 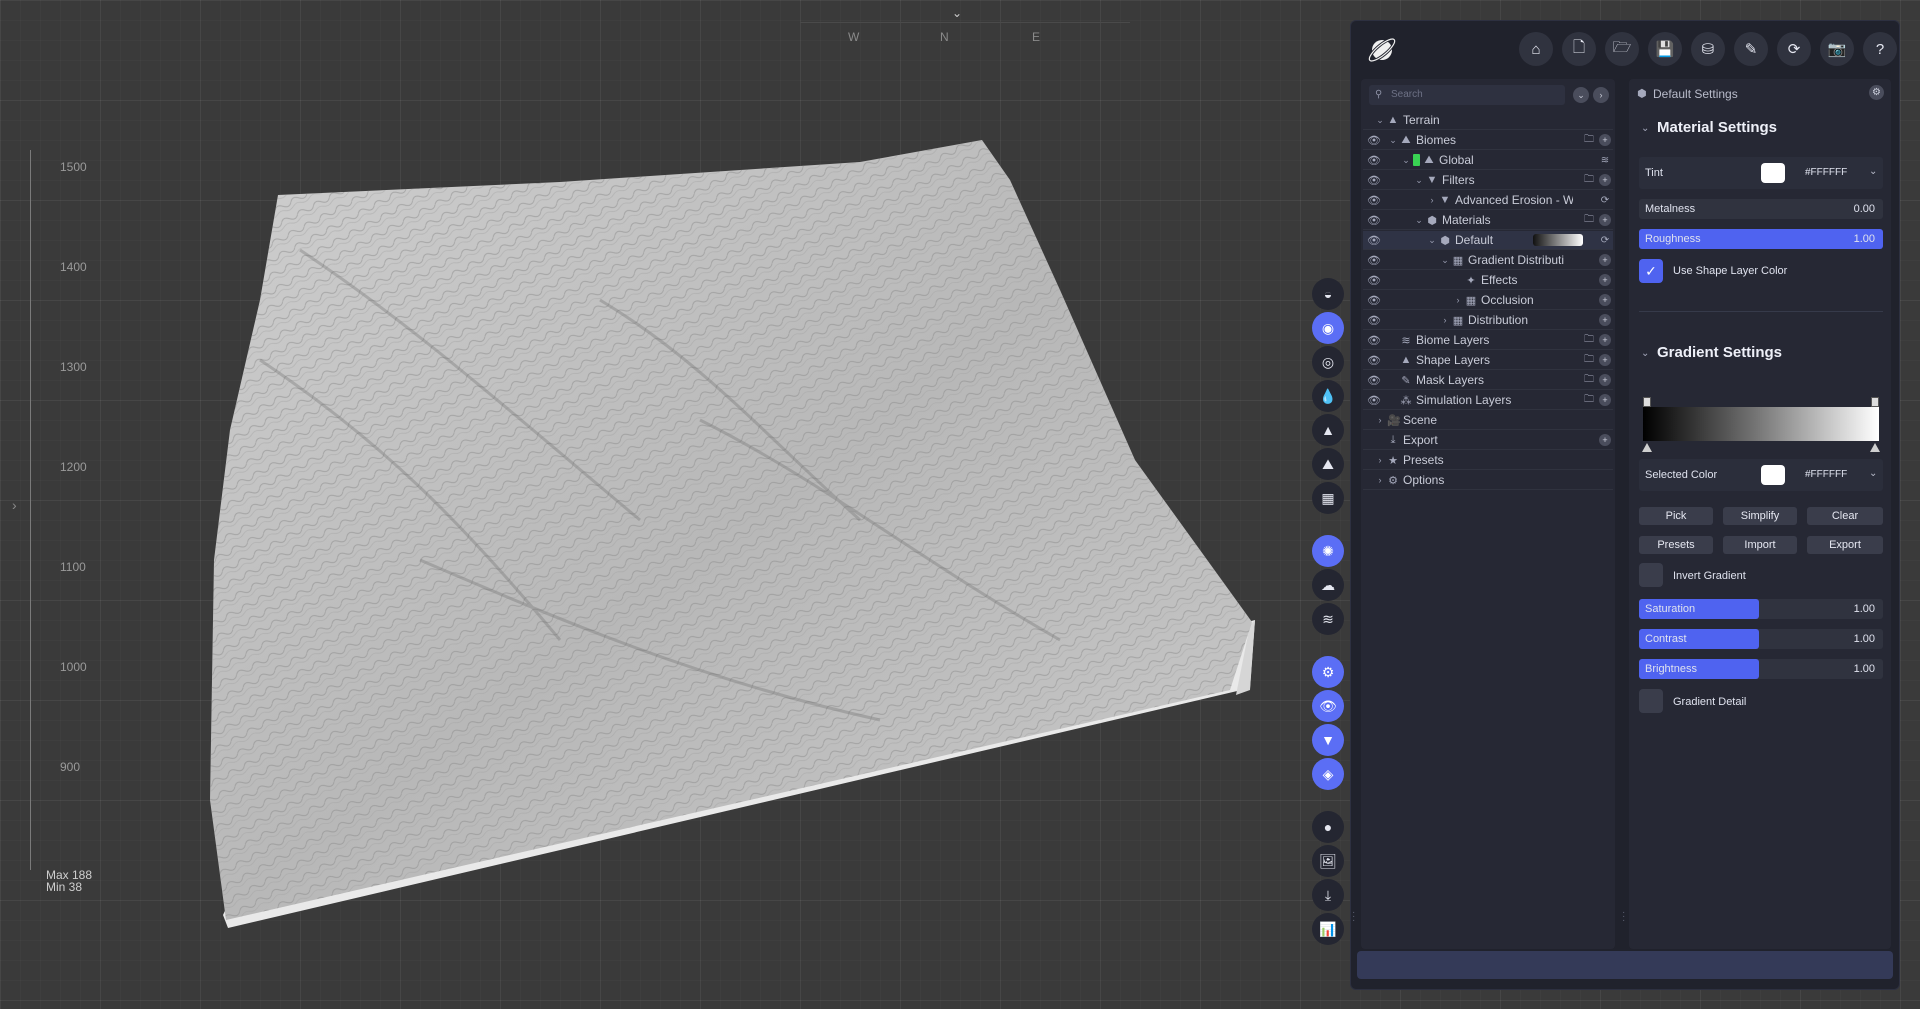 I want to click on export-file-icon: ✎, so click(x=1751, y=49).